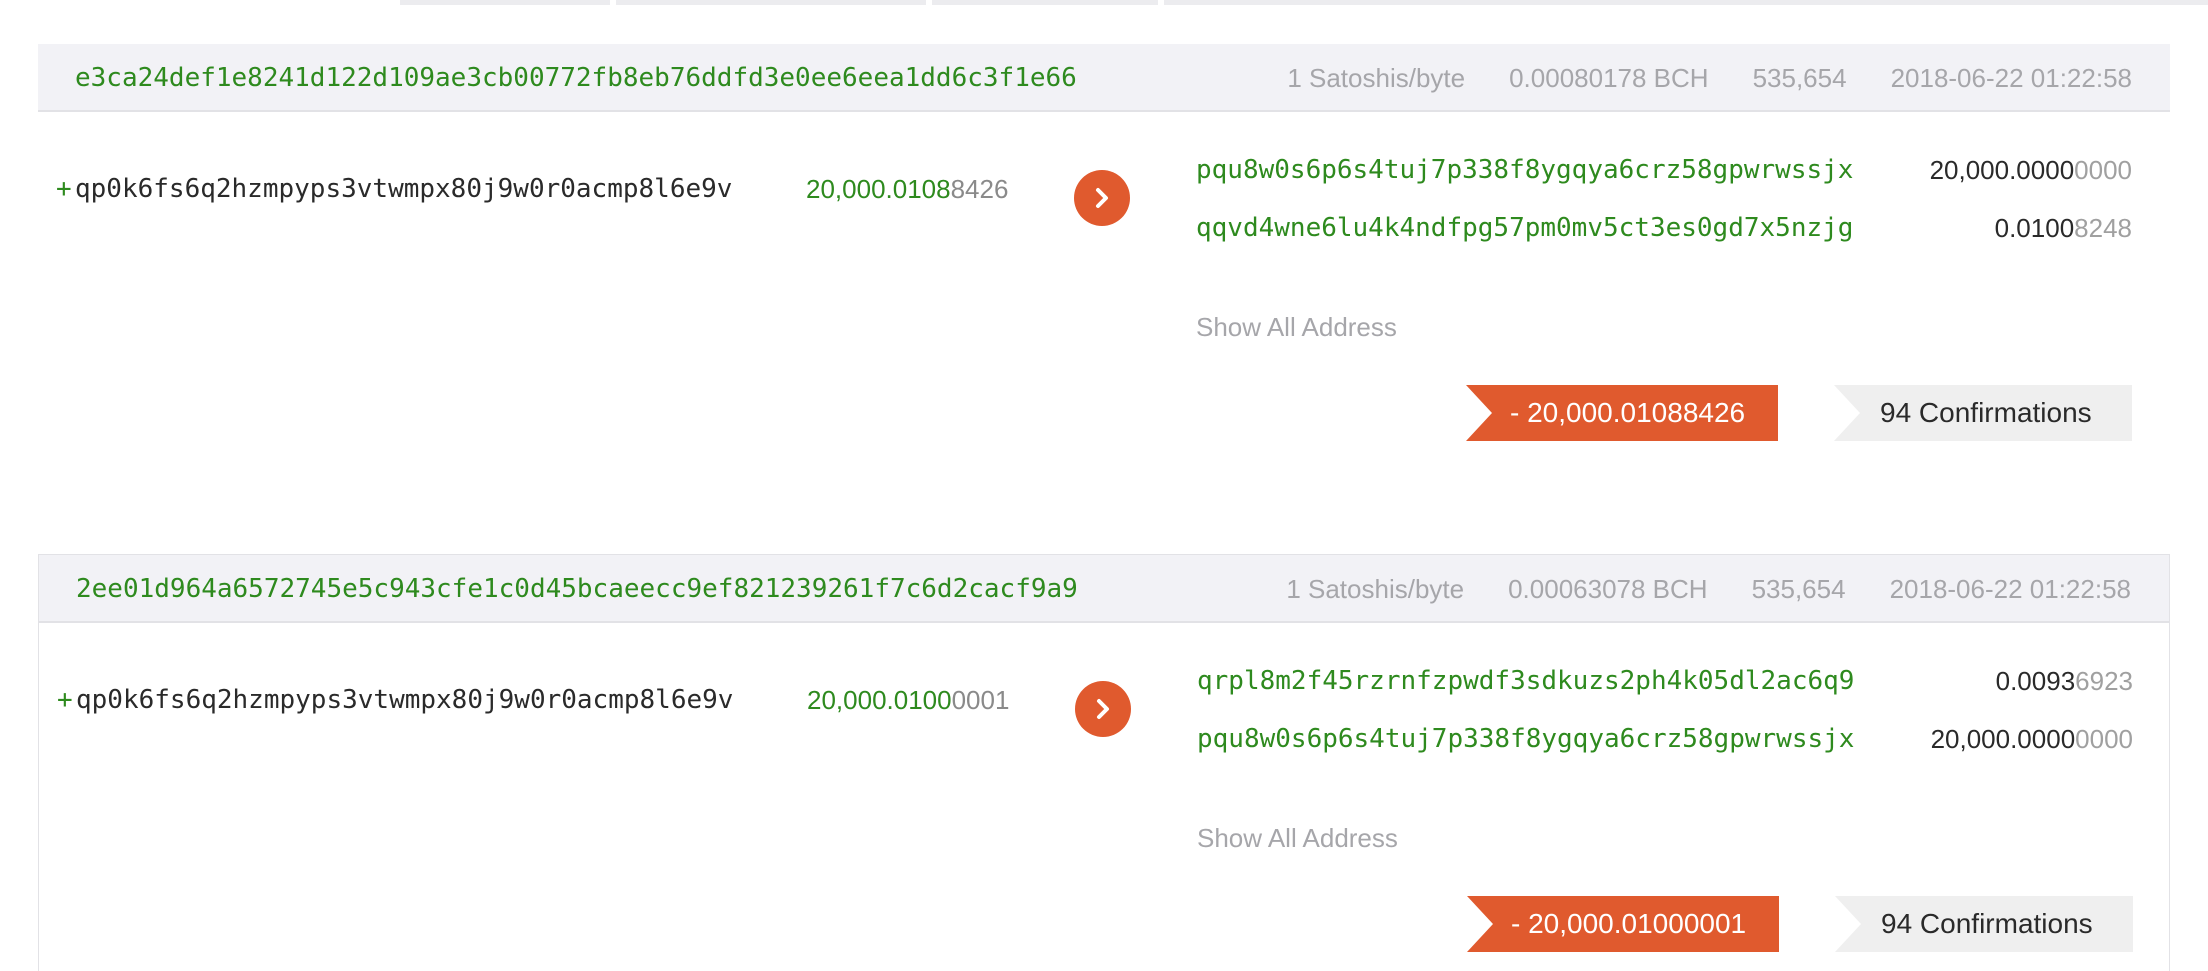 The width and height of the screenshot is (2208, 971). Describe the element at coordinates (2104, 681) in the screenshot. I see `output-amount-tail: 6923` at that location.